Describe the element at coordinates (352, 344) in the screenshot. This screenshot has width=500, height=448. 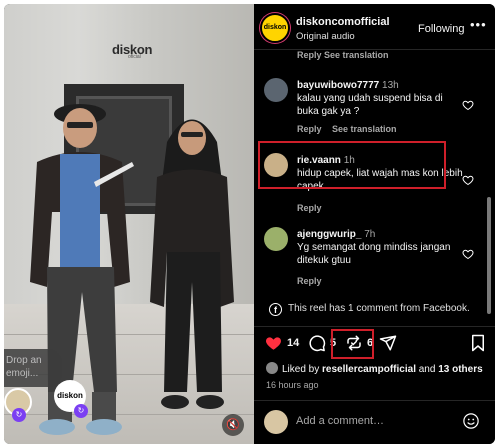
I see `highlight-box-repost` at that location.